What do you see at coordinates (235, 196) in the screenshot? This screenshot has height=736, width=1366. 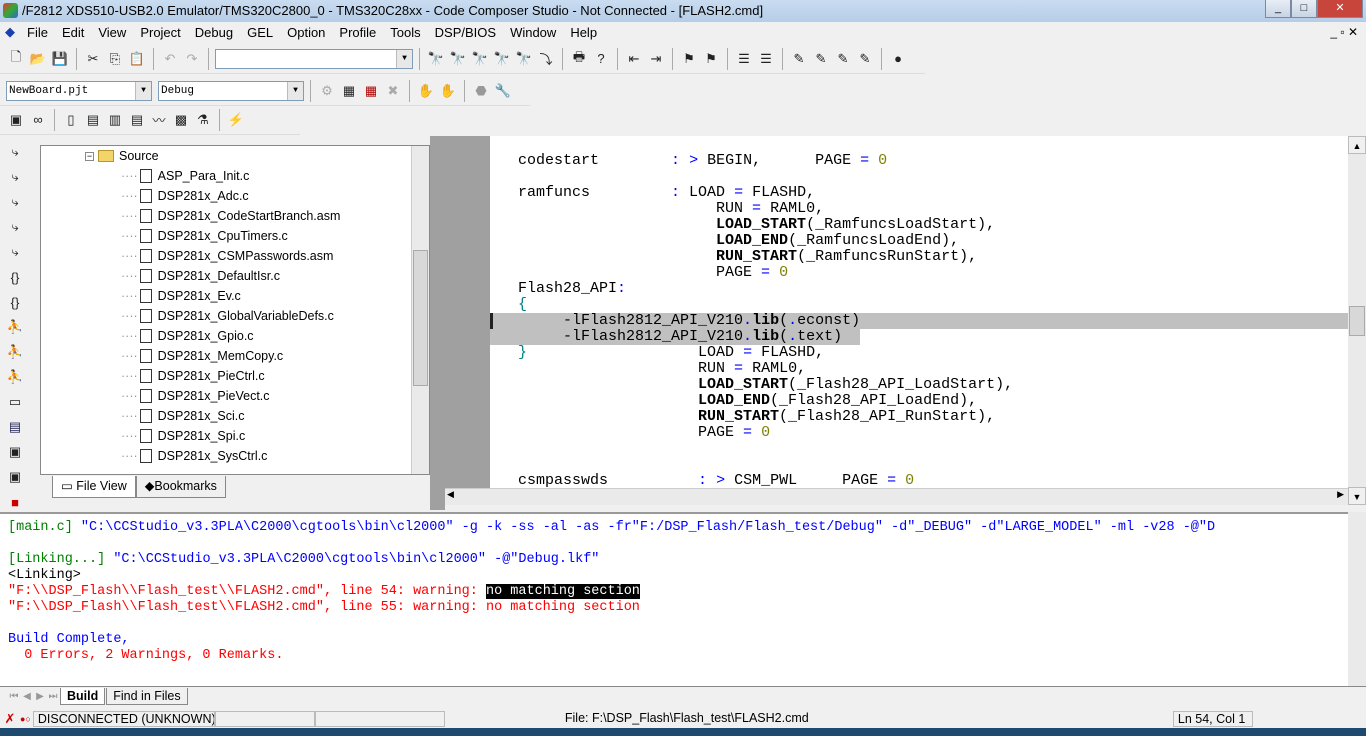 I see `tree-file: ···· DSP281x_Adc.c` at bounding box center [235, 196].